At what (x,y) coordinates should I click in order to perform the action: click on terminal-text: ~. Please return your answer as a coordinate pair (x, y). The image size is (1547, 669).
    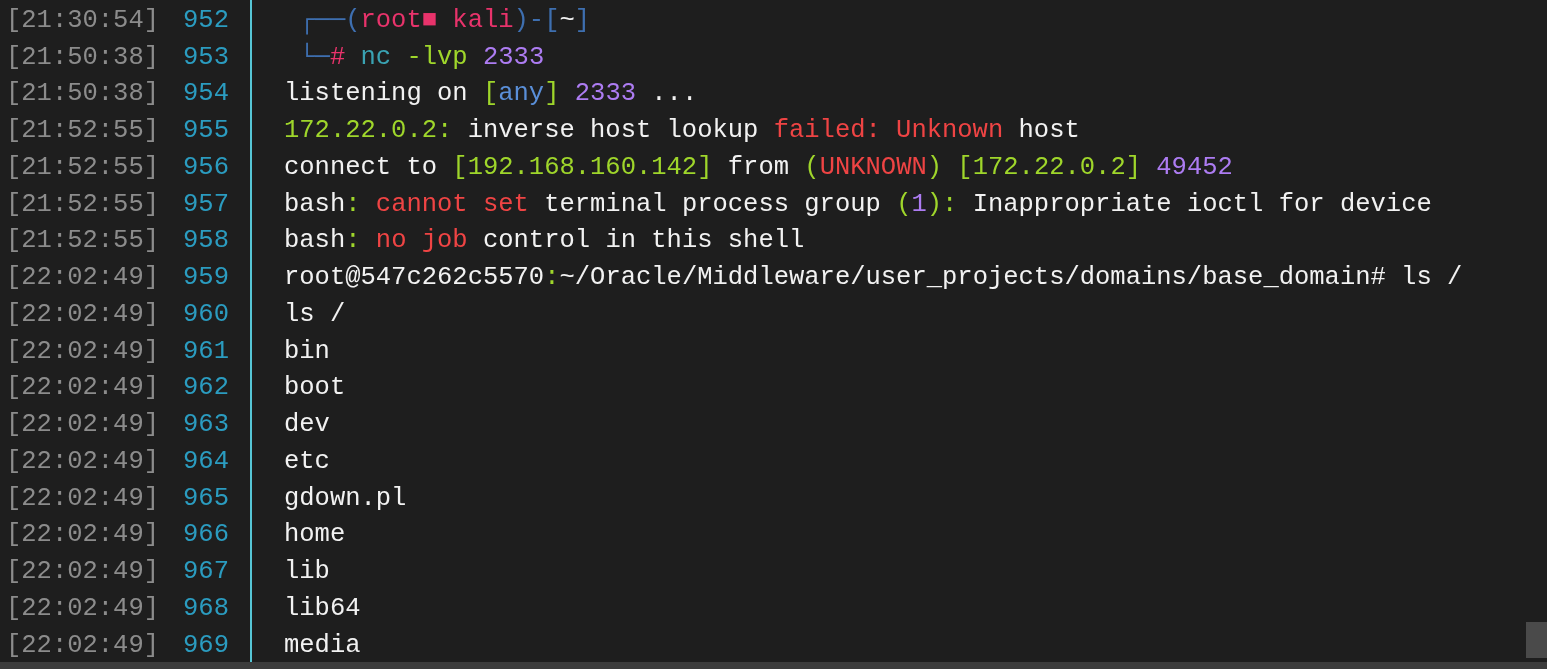
    Looking at the image, I should click on (567, 20).